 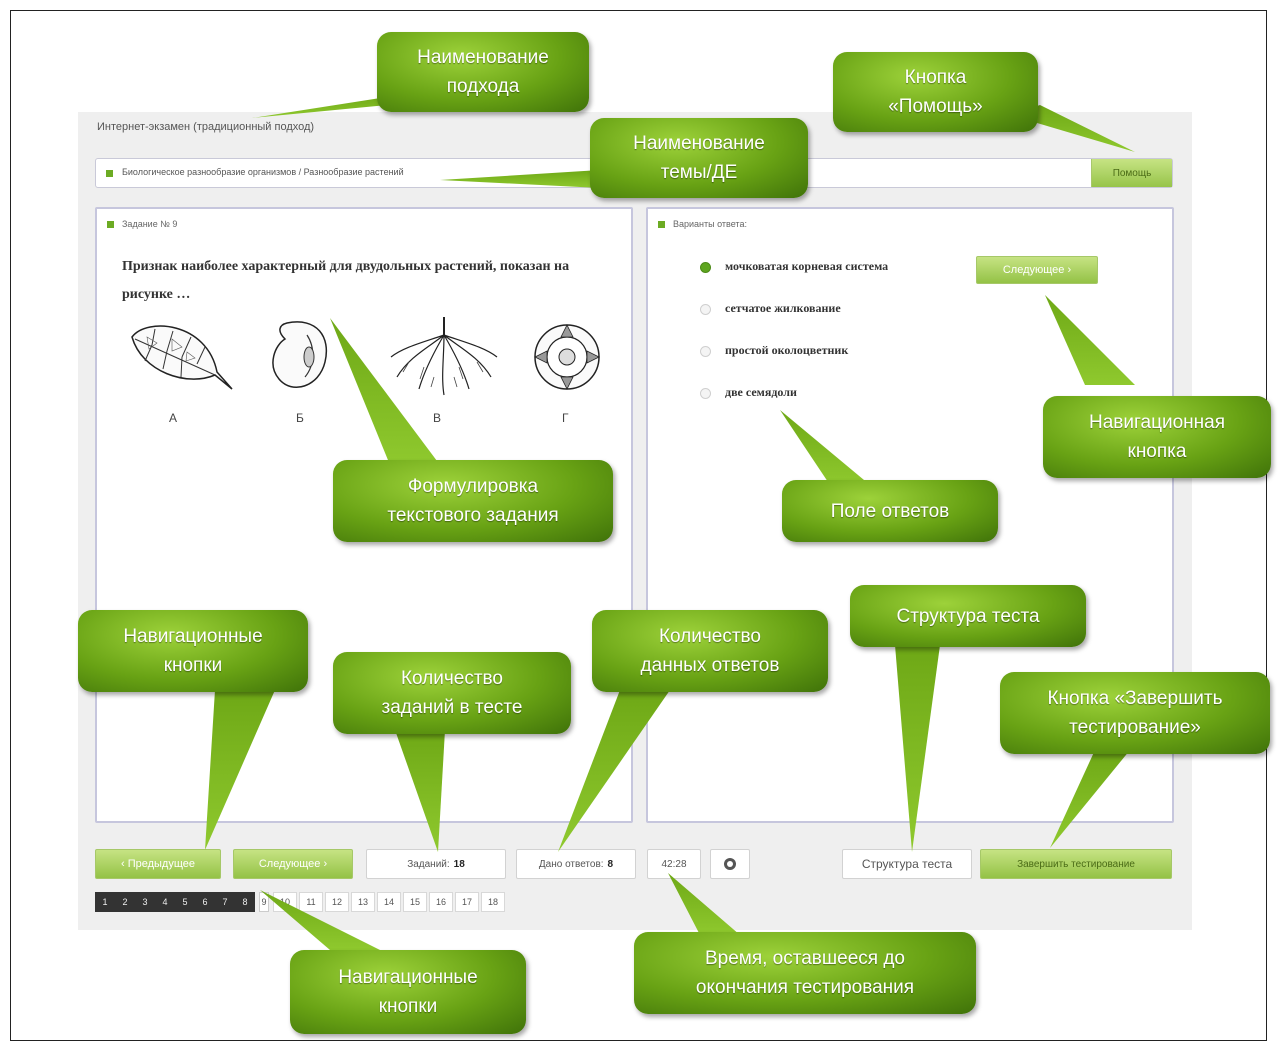 What do you see at coordinates (1135, 713) in the screenshot?
I see `callout-finish: Кнопка «Завершить тестирование»` at bounding box center [1135, 713].